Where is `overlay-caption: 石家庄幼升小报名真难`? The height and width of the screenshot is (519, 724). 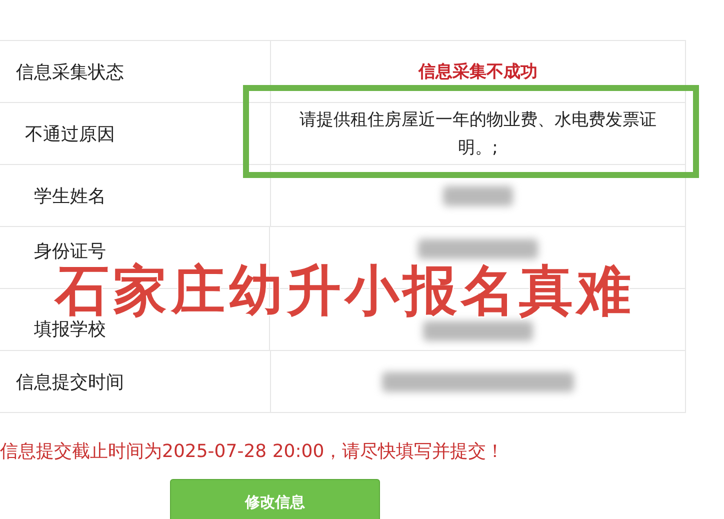 overlay-caption: 石家庄幼升小报名真难 is located at coordinates (345, 291).